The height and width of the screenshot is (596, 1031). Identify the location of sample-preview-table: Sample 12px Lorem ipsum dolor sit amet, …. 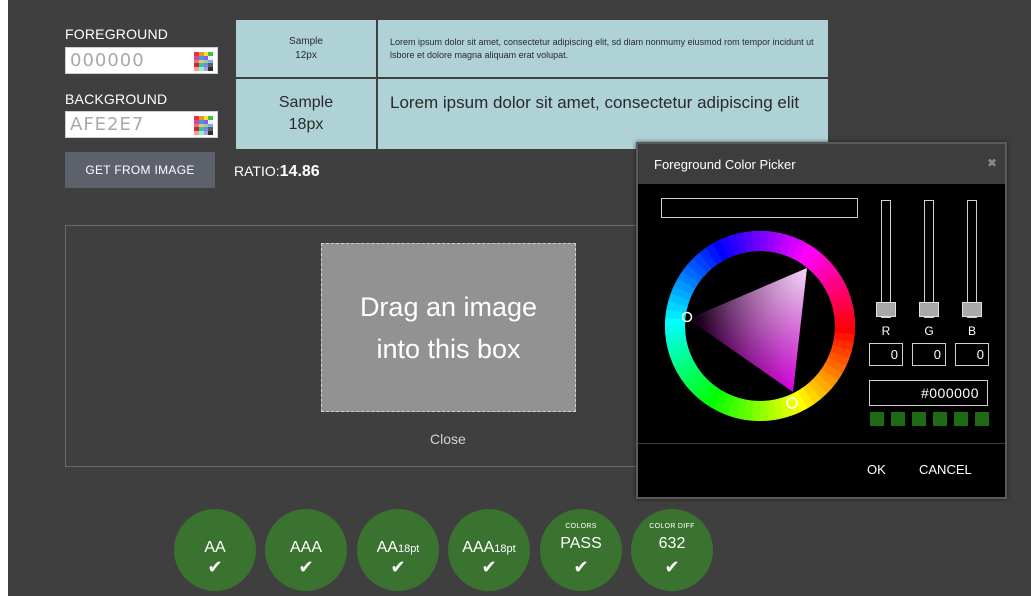
(532, 84).